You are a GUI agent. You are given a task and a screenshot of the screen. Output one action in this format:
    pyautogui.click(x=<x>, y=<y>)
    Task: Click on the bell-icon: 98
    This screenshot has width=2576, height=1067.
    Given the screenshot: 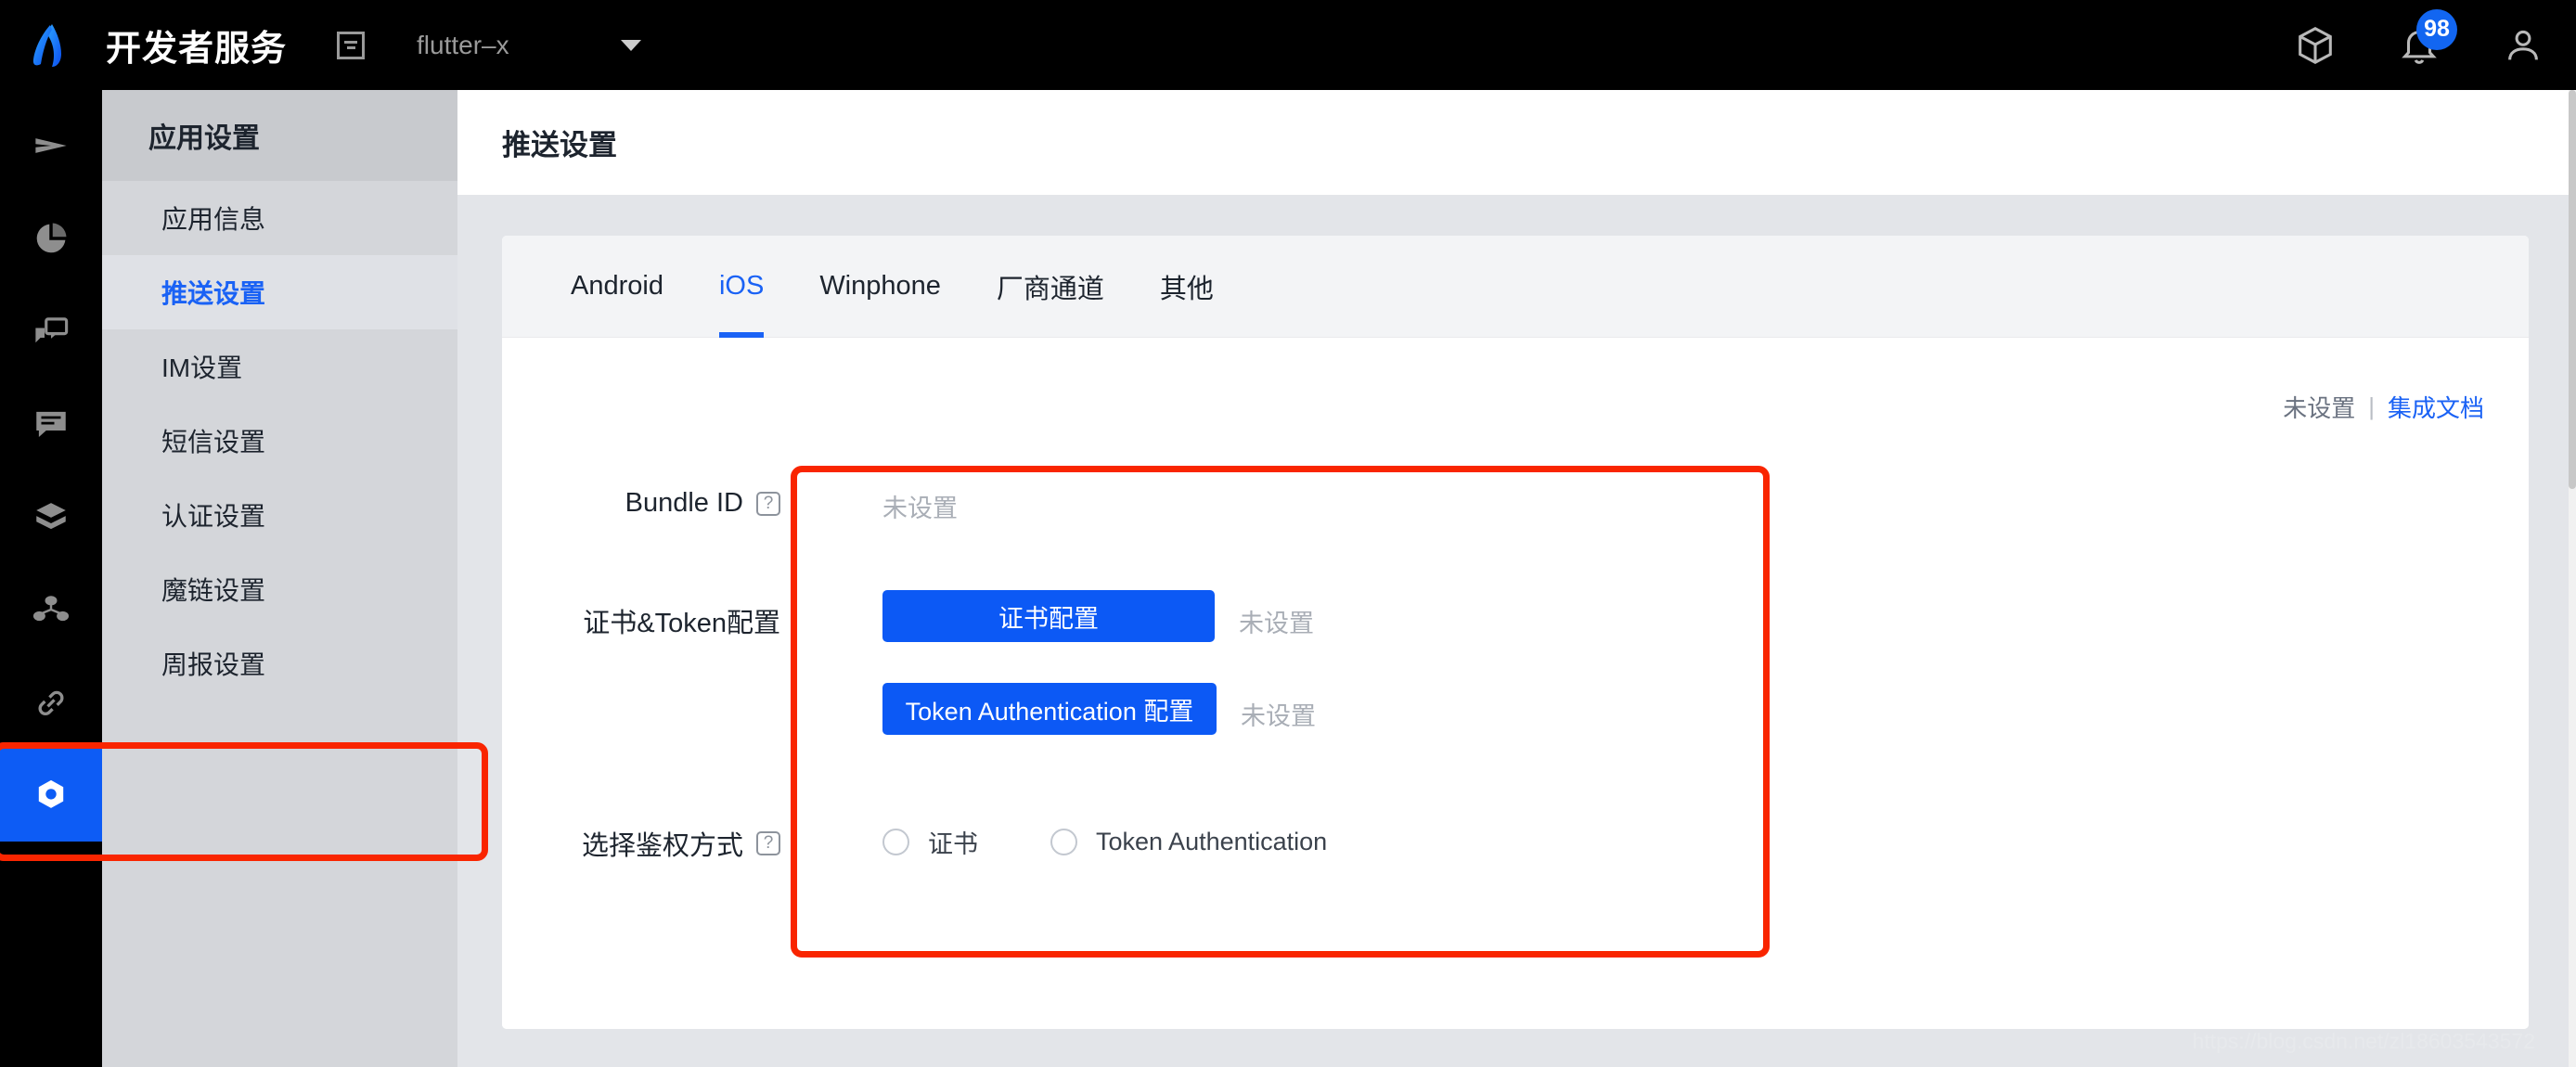 What is the action you would take?
    pyautogui.click(x=2427, y=38)
    